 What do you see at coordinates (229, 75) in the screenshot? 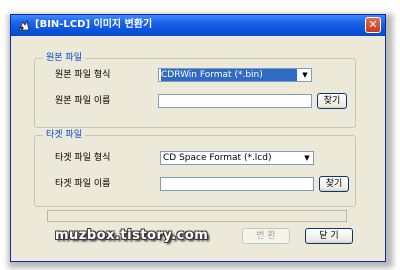
I see `source-format-value: CDRWin Format (*.bin)` at bounding box center [229, 75].